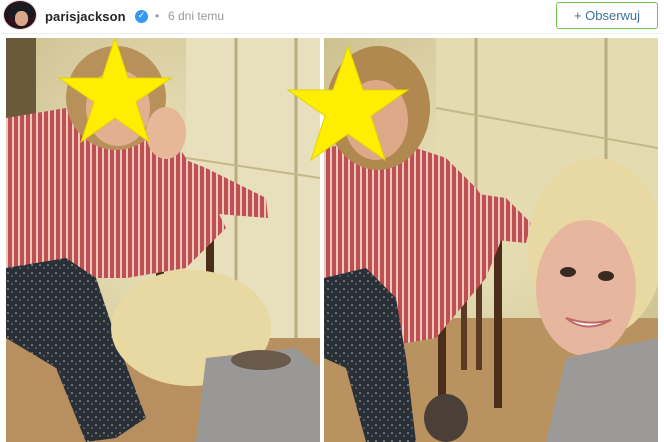 The height and width of the screenshot is (442, 664). What do you see at coordinates (332, 17) in the screenshot?
I see `post-header: parisjackson ✓ • 6 dni temu + Obserwuj` at bounding box center [332, 17].